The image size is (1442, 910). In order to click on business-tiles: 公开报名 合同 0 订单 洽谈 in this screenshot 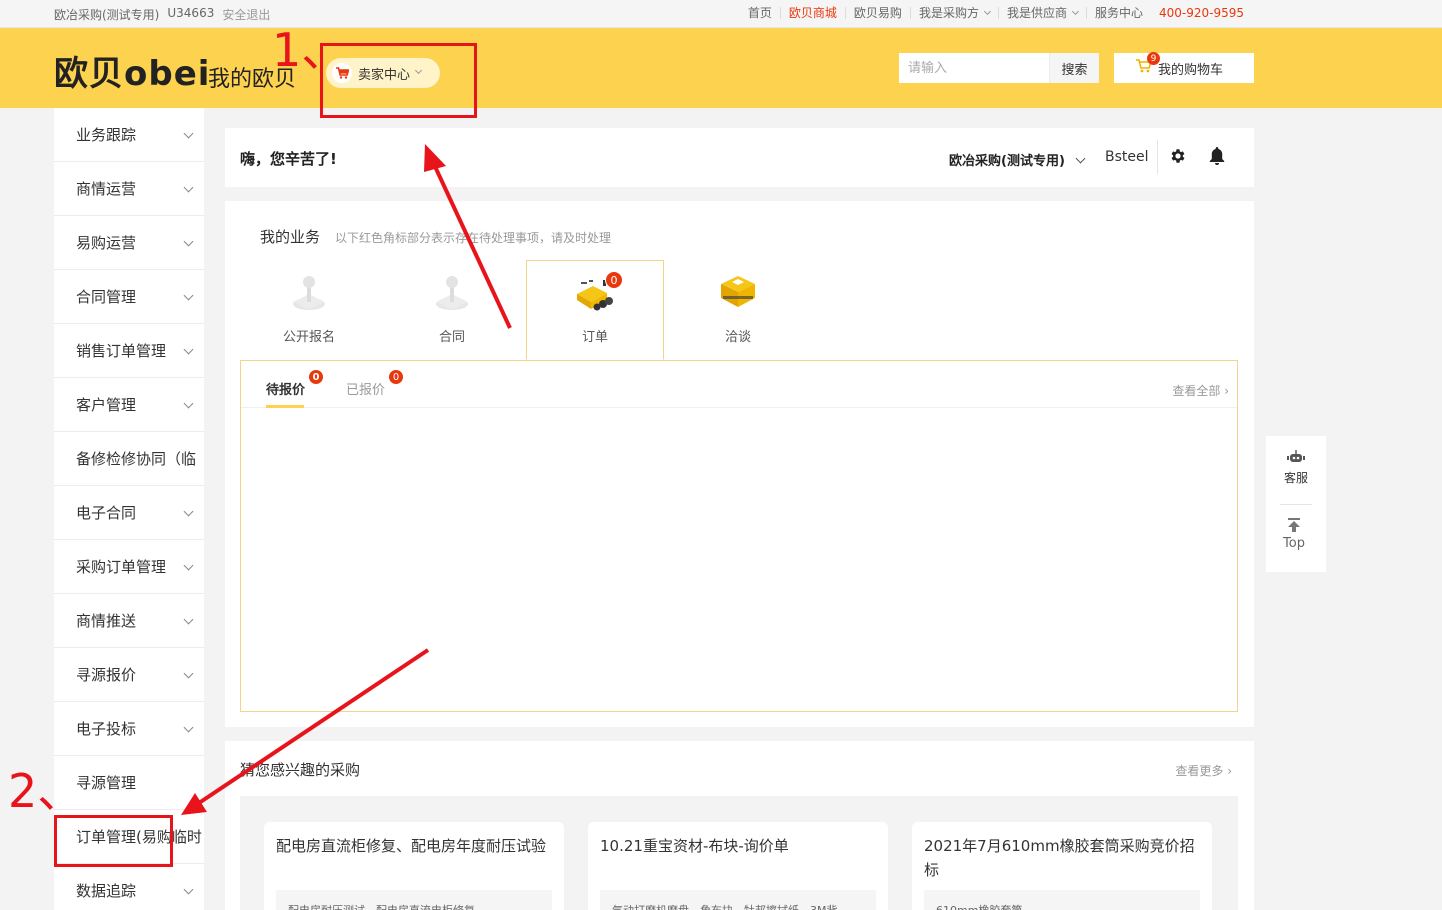, I will do `click(526, 310)`.